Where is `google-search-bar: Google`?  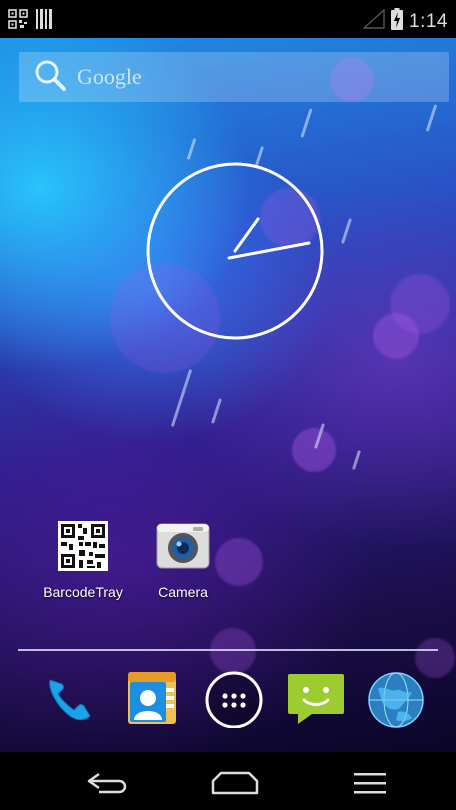
google-search-bar: Google is located at coordinates (234, 77).